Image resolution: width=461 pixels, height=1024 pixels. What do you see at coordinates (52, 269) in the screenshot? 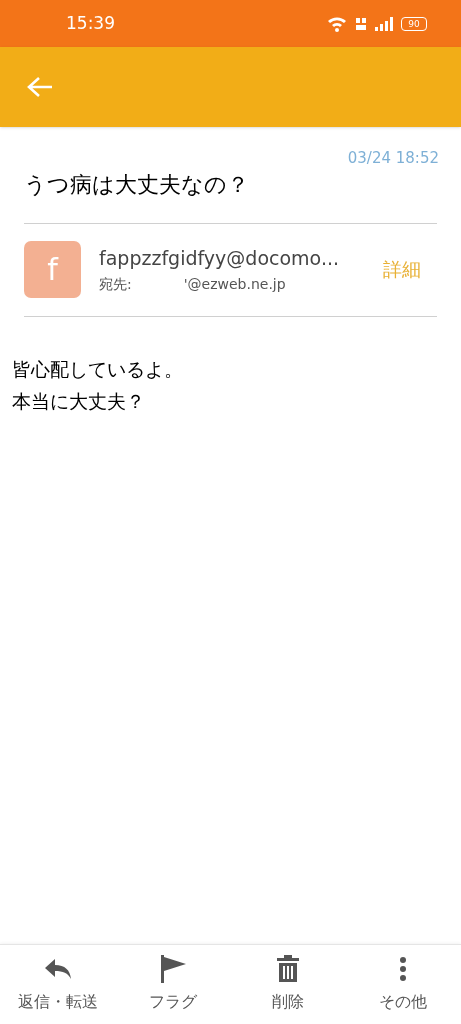
I see `sender-avatar: f` at bounding box center [52, 269].